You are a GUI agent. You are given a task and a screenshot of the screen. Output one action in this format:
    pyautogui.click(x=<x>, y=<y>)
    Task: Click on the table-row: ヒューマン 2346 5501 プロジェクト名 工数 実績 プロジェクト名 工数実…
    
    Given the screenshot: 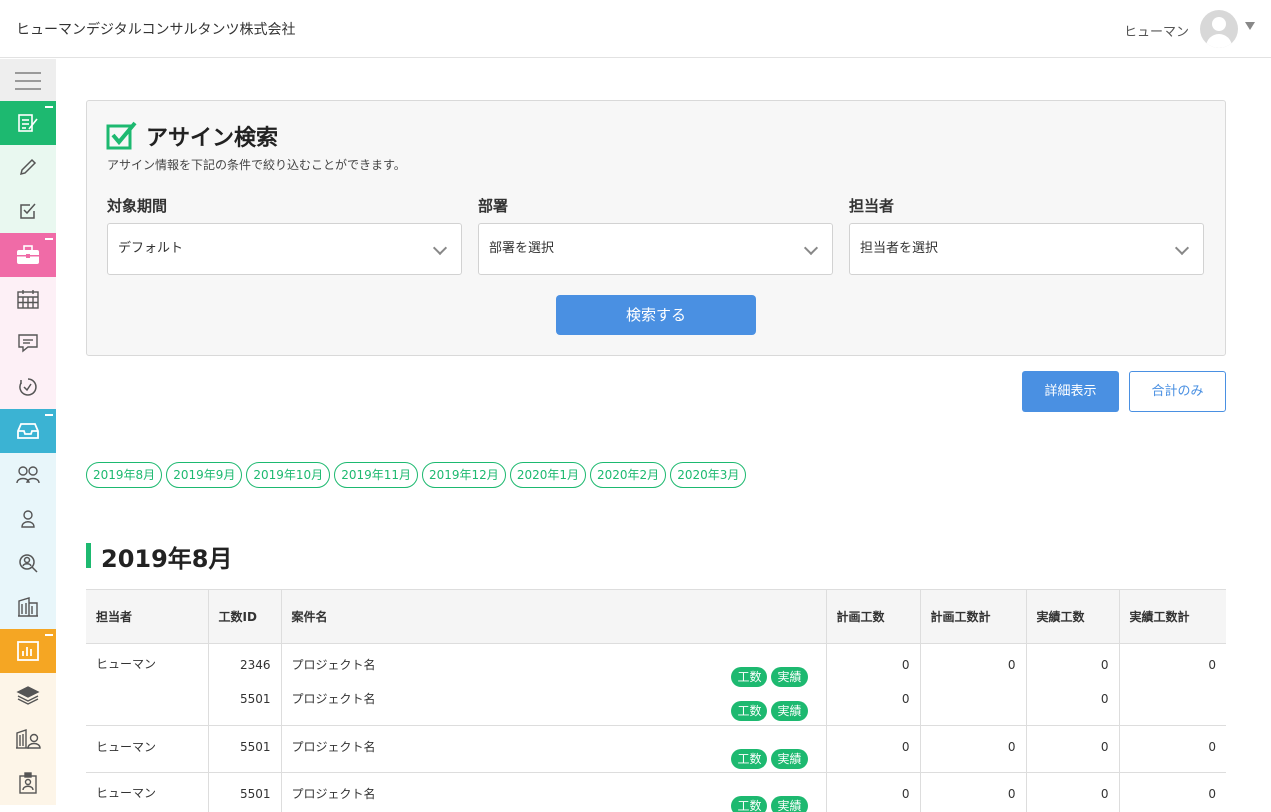 What is the action you would take?
    pyautogui.click(x=656, y=684)
    